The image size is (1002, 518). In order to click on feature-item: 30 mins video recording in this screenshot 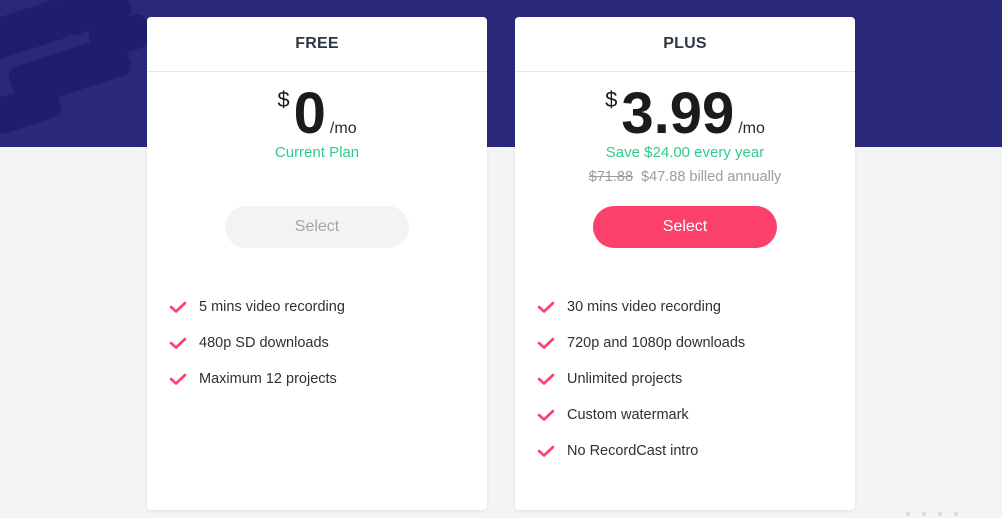, I will do `click(691, 307)`.